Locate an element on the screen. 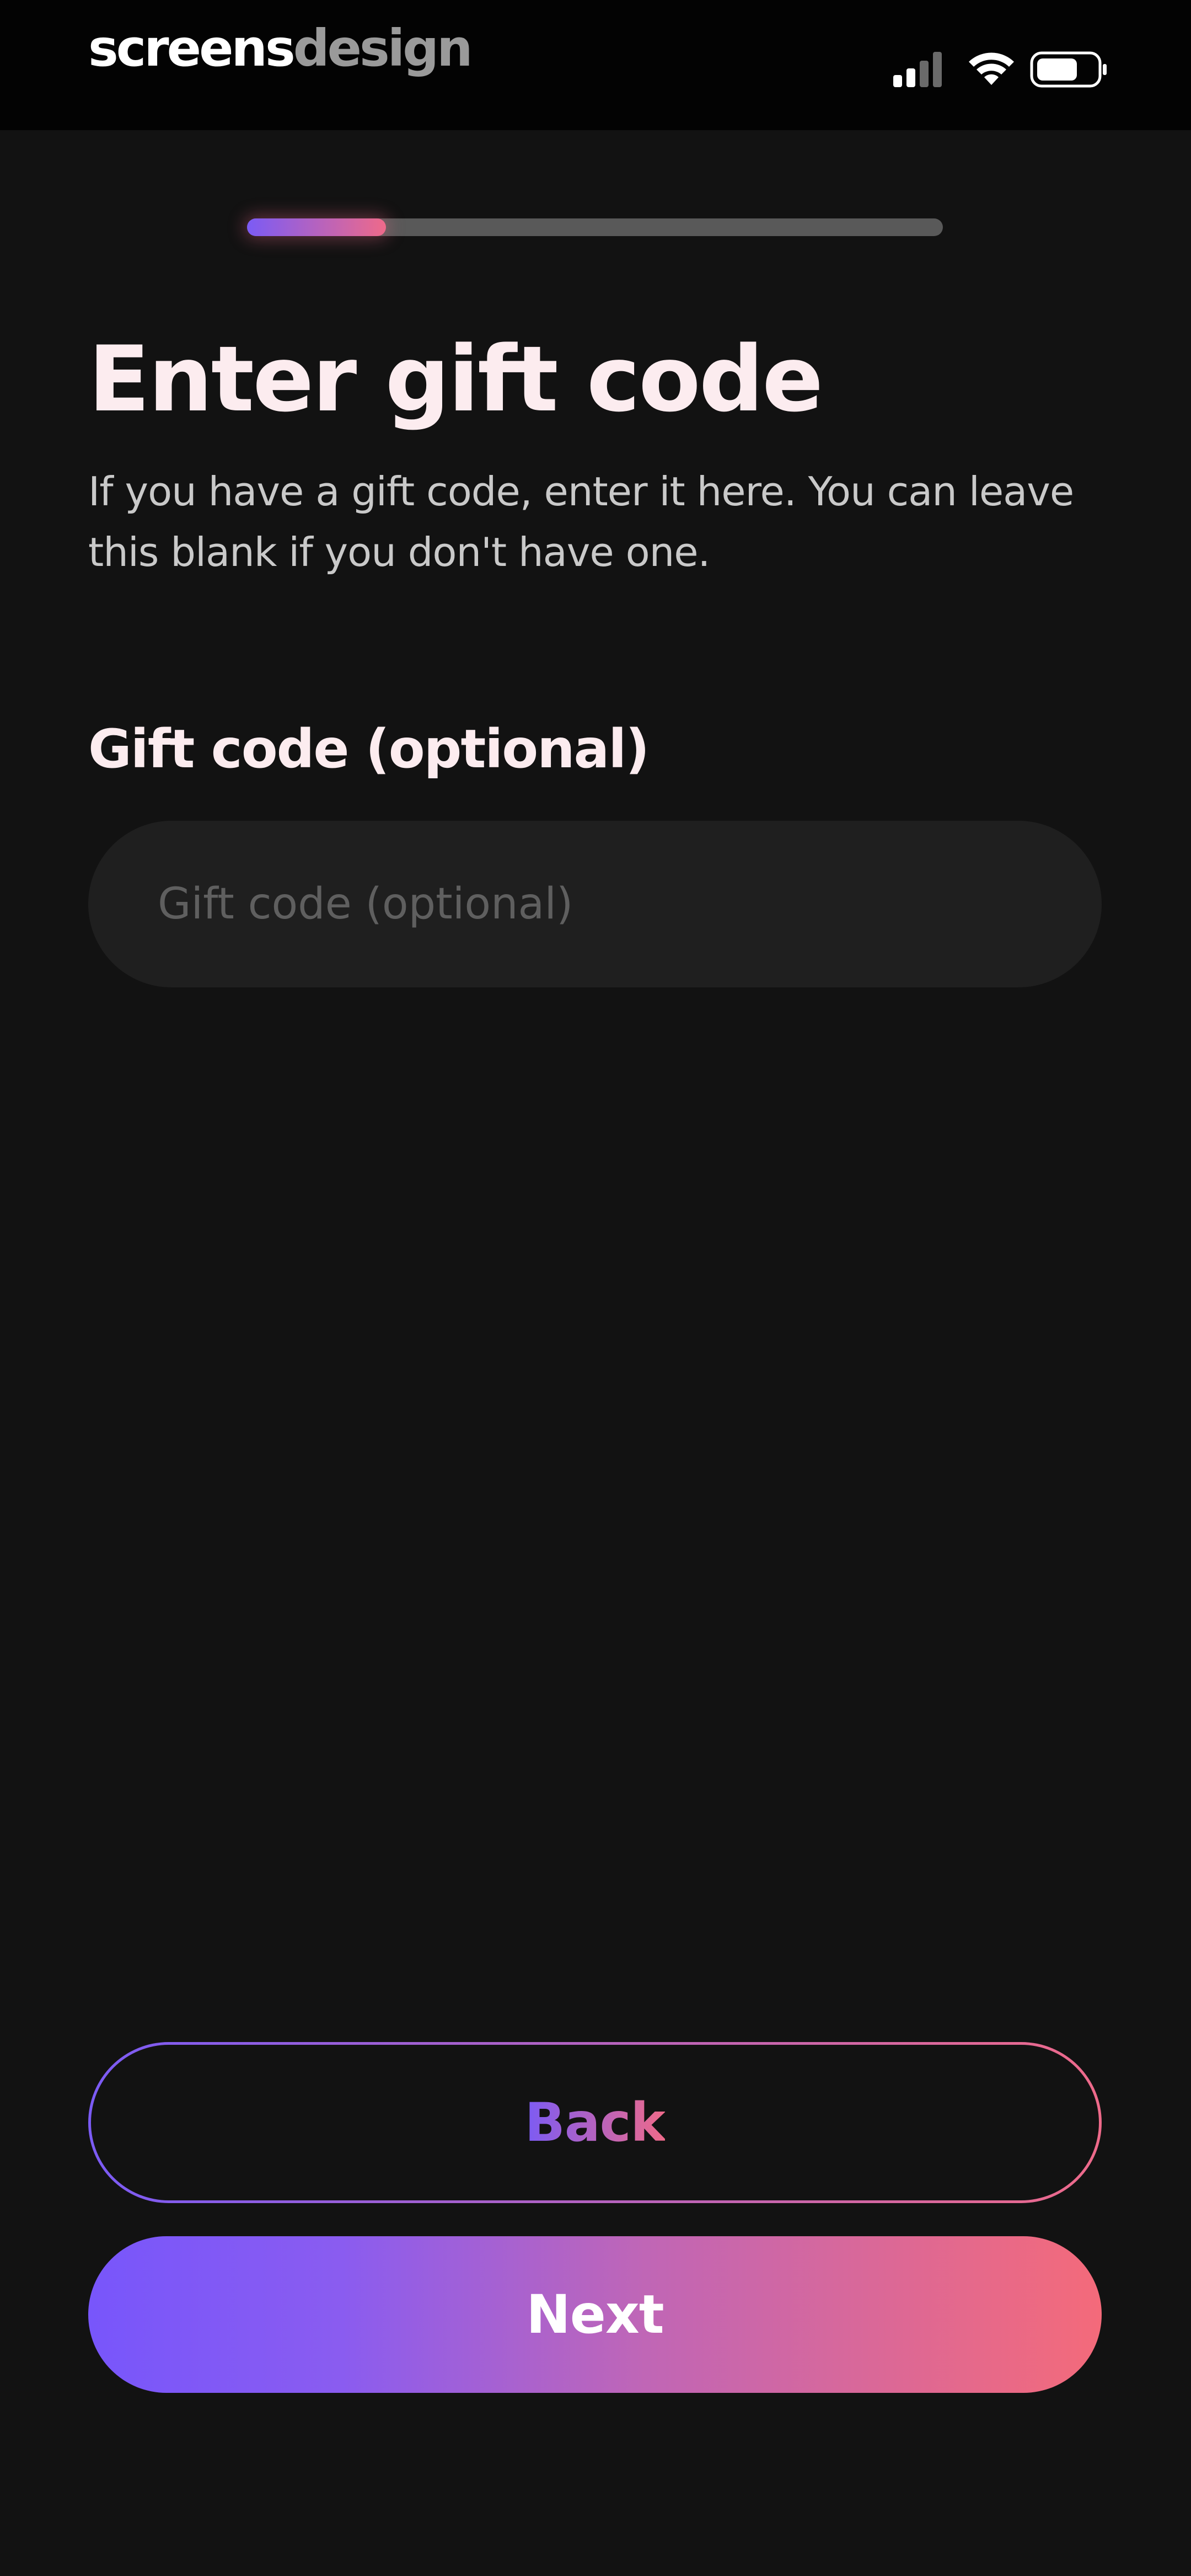  status-bar: screensdesign is located at coordinates (595, 65).